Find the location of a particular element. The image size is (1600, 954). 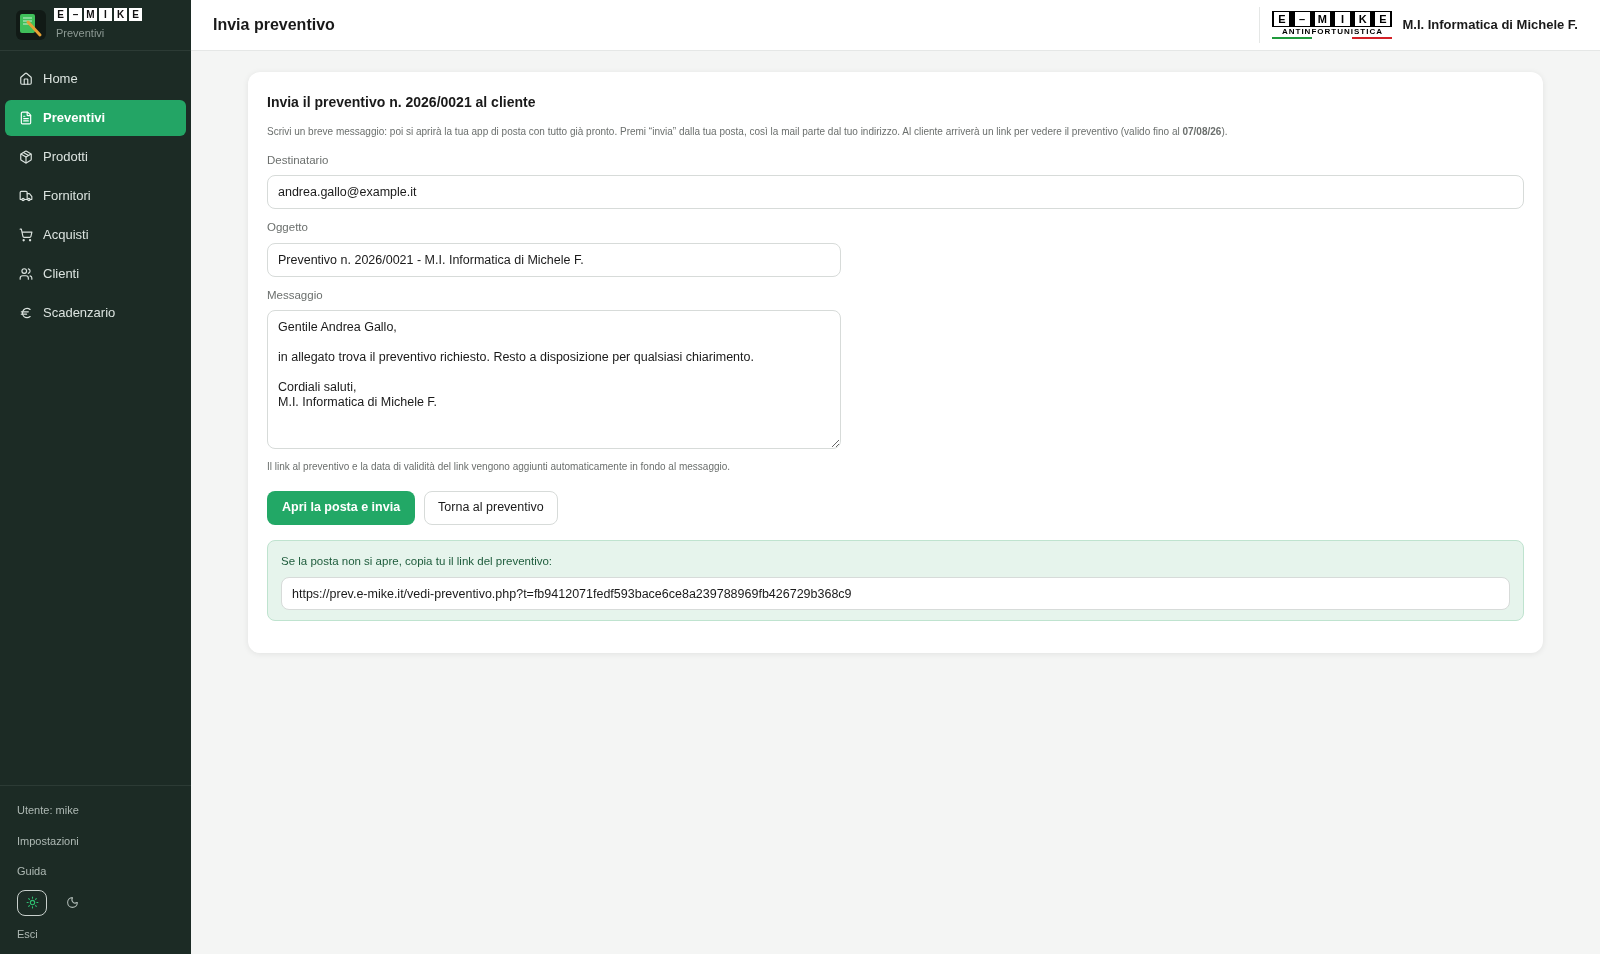

nav-item: Fornitori is located at coordinates (95, 196).